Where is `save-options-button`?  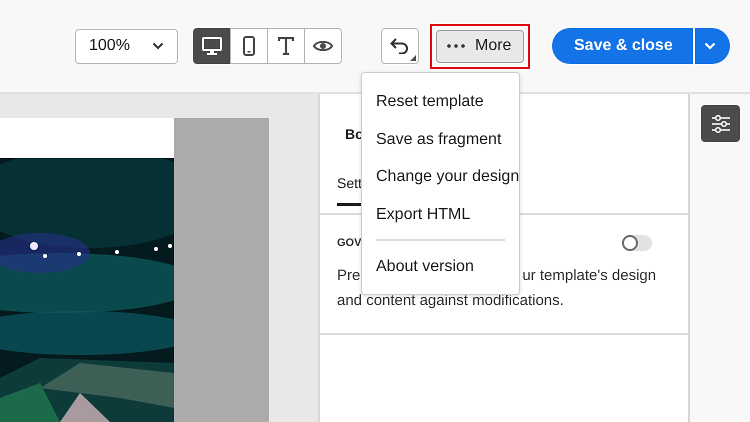 save-options-button is located at coordinates (712, 46).